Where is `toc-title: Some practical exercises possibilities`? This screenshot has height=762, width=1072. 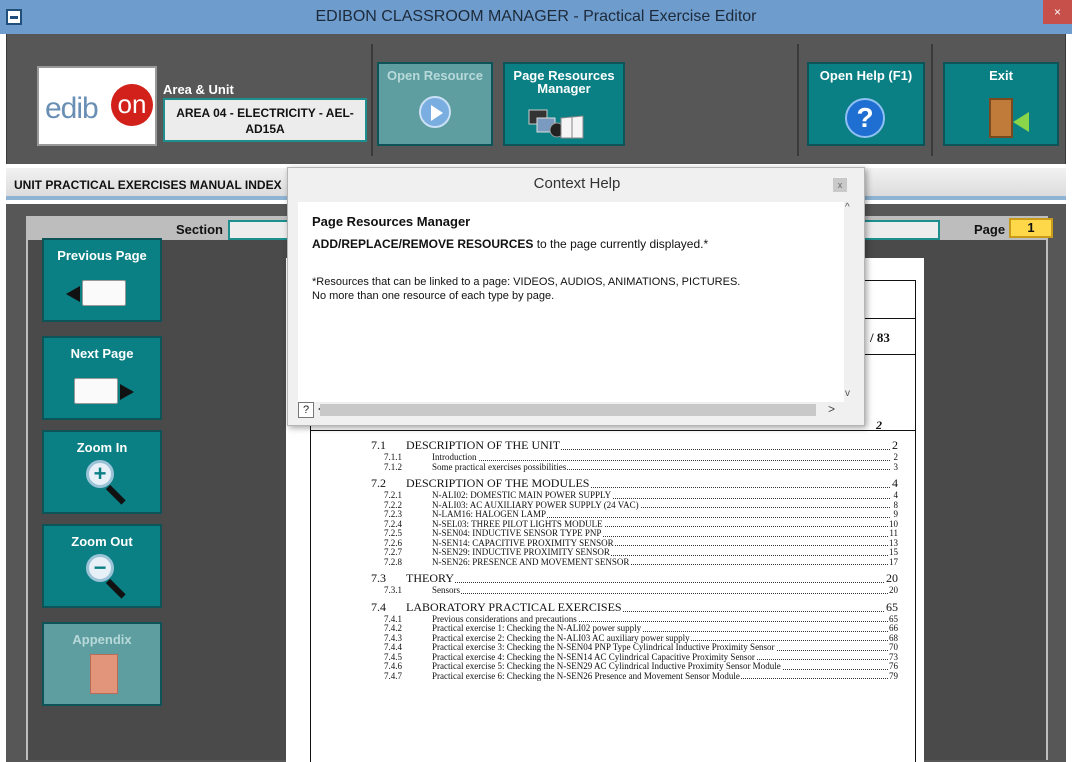 toc-title: Some practical exercises possibilities is located at coordinates (500, 467).